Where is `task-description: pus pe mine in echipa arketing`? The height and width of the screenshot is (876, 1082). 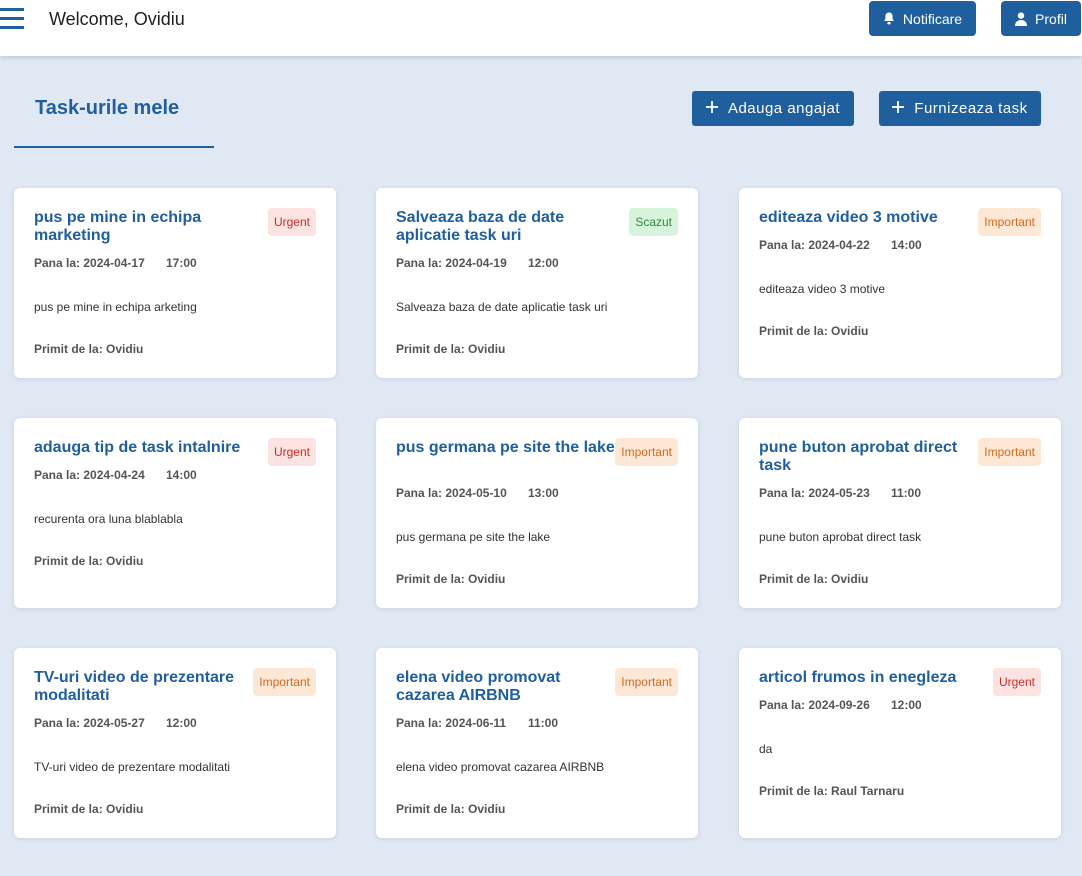 task-description: pus pe mine in echipa arketing is located at coordinates (115, 307).